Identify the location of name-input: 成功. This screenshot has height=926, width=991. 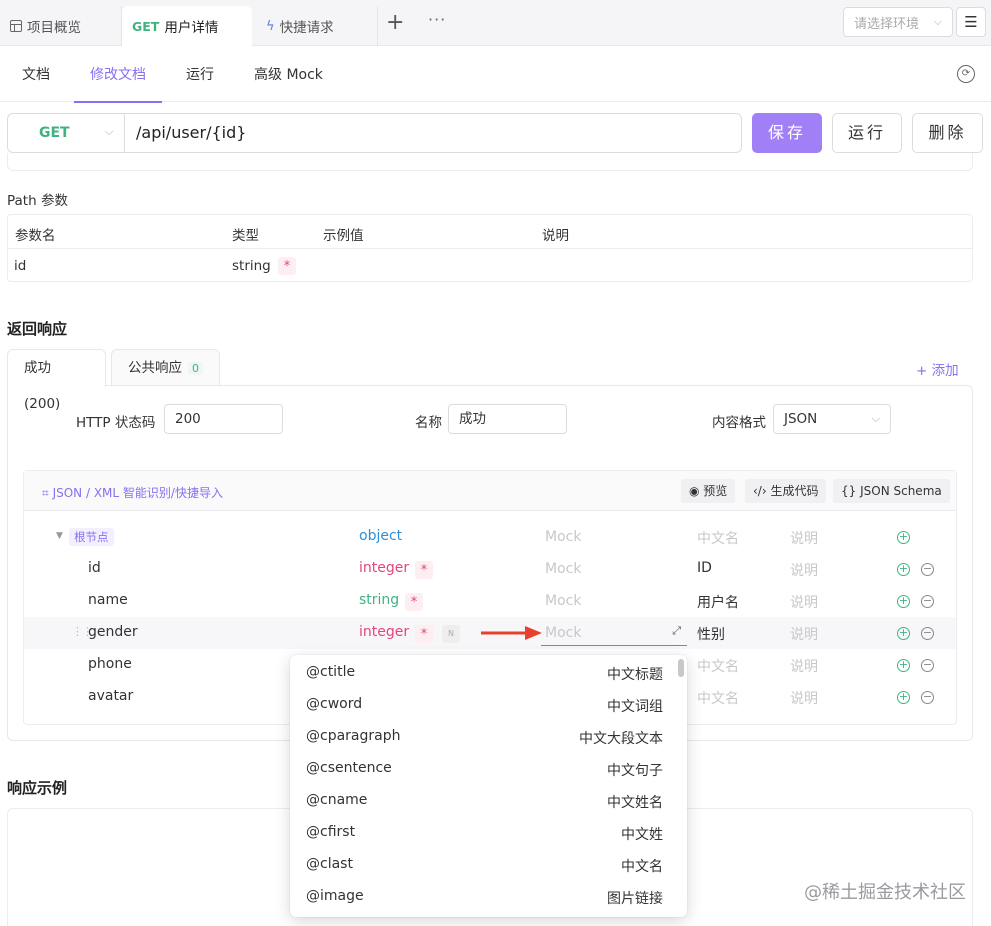
(507, 419).